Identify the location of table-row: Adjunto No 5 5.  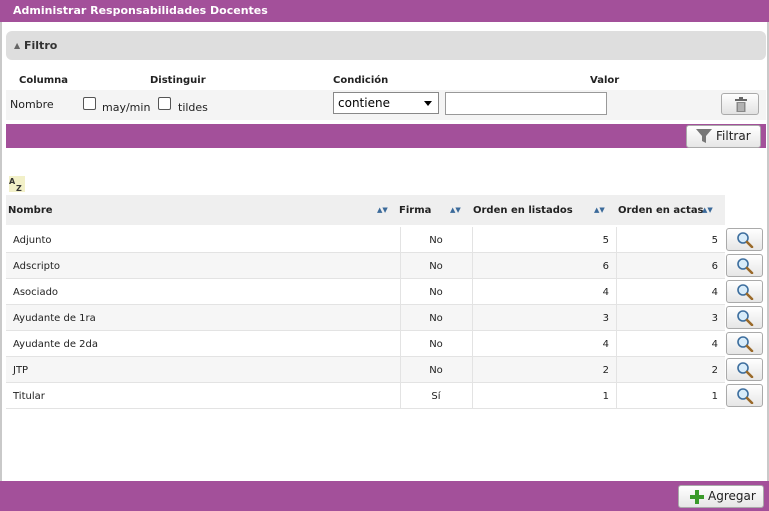
(365, 240).